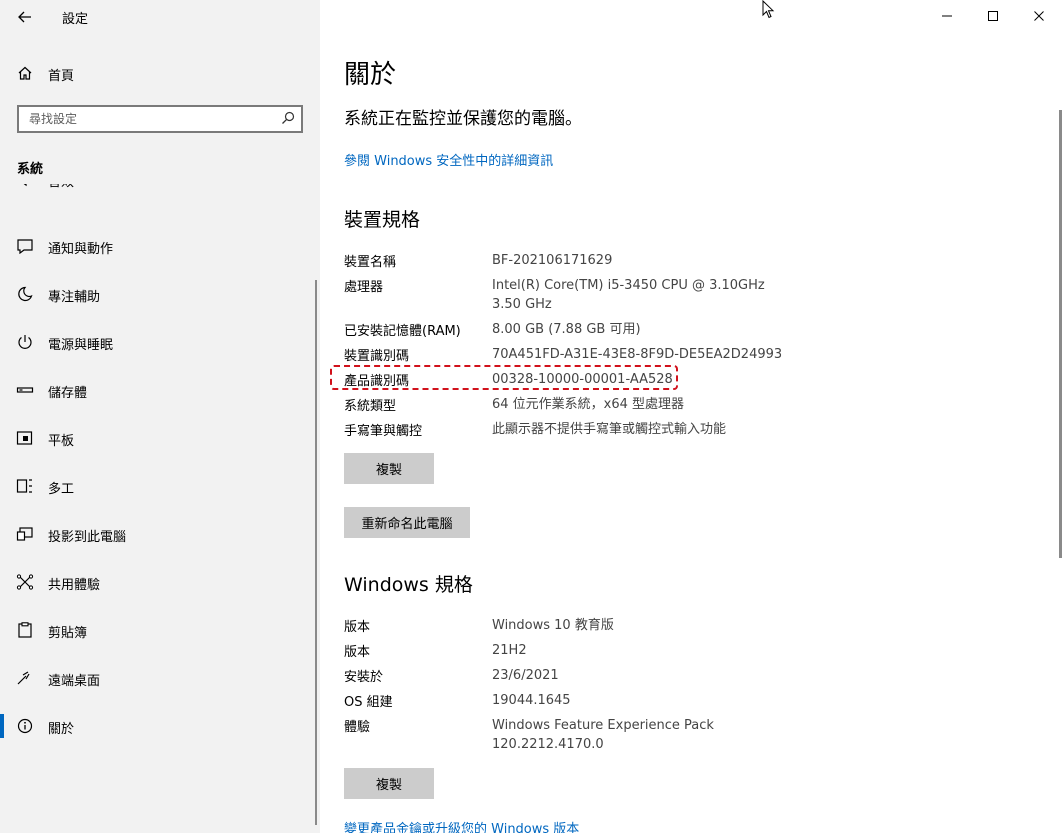  Describe the element at coordinates (25, 73) in the screenshot. I see `home-icon` at that location.